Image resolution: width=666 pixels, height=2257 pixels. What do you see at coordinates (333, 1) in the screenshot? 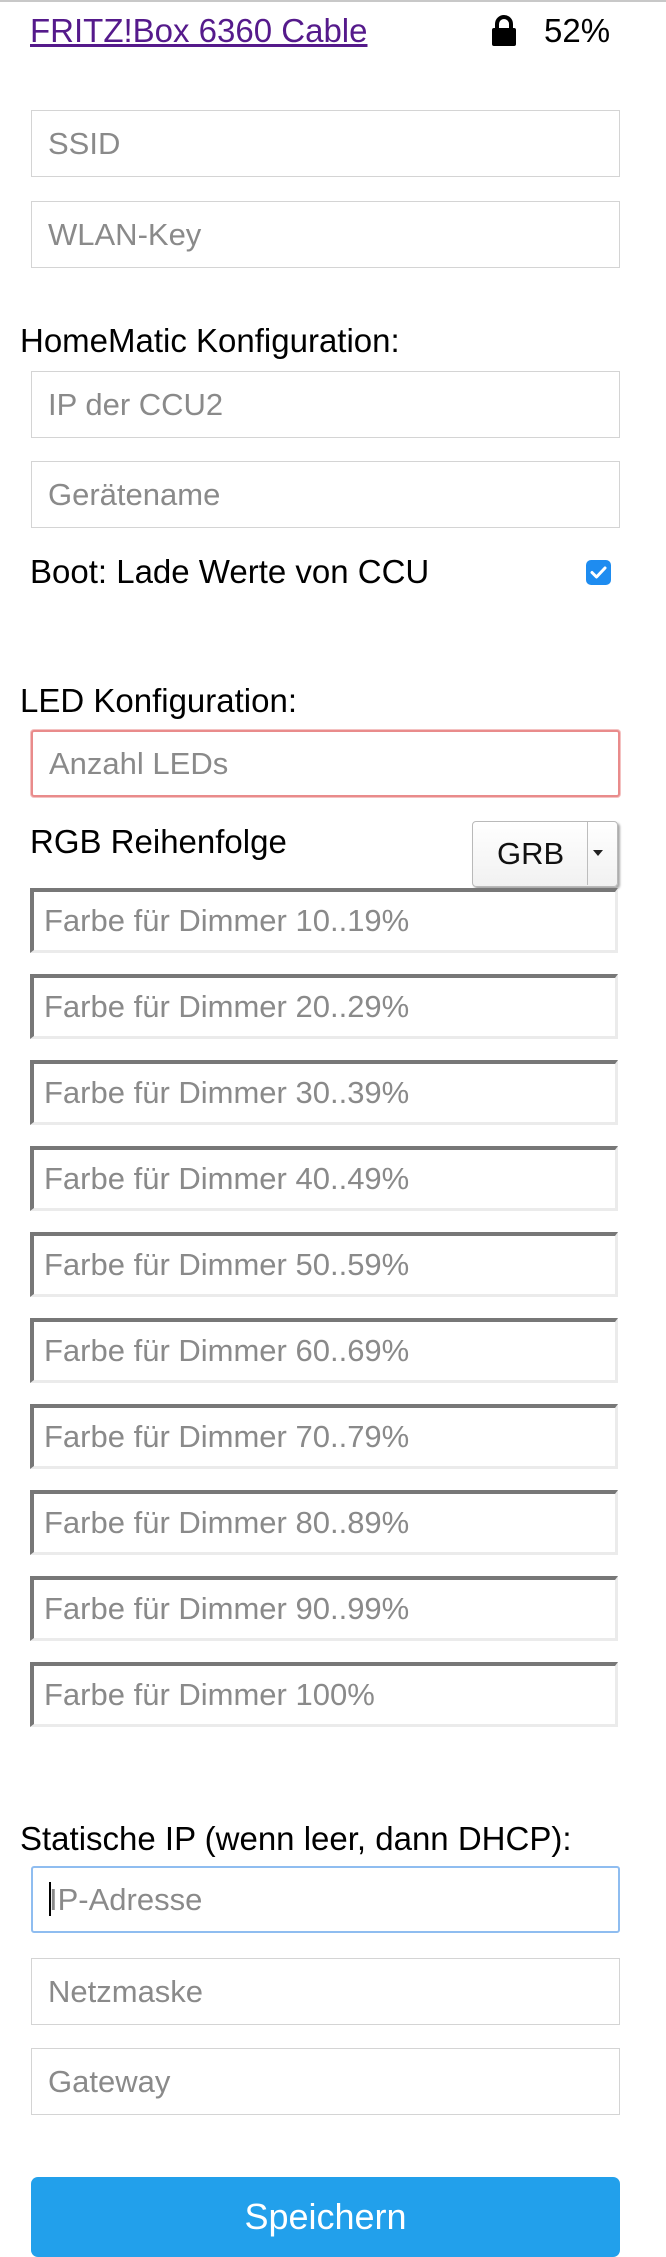
I see `top-divider` at bounding box center [333, 1].